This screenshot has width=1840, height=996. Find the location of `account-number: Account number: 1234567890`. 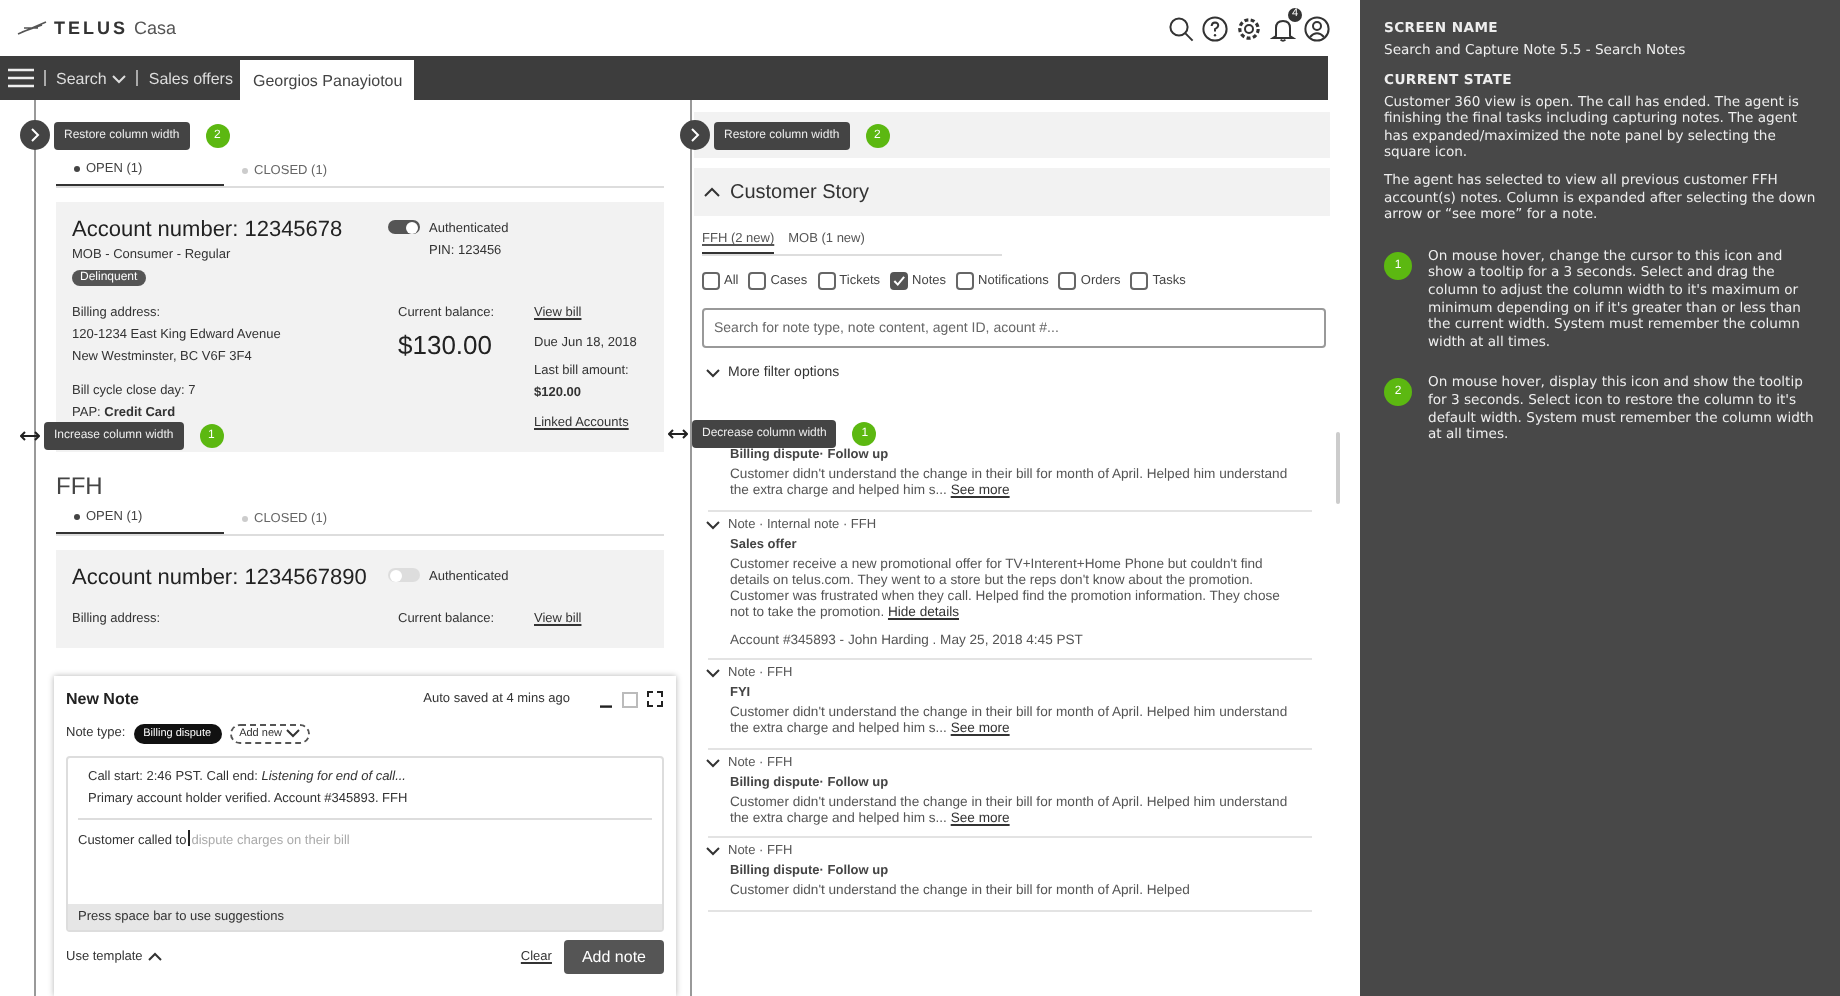

account-number: Account number: 1234567890 is located at coordinates (220, 578).